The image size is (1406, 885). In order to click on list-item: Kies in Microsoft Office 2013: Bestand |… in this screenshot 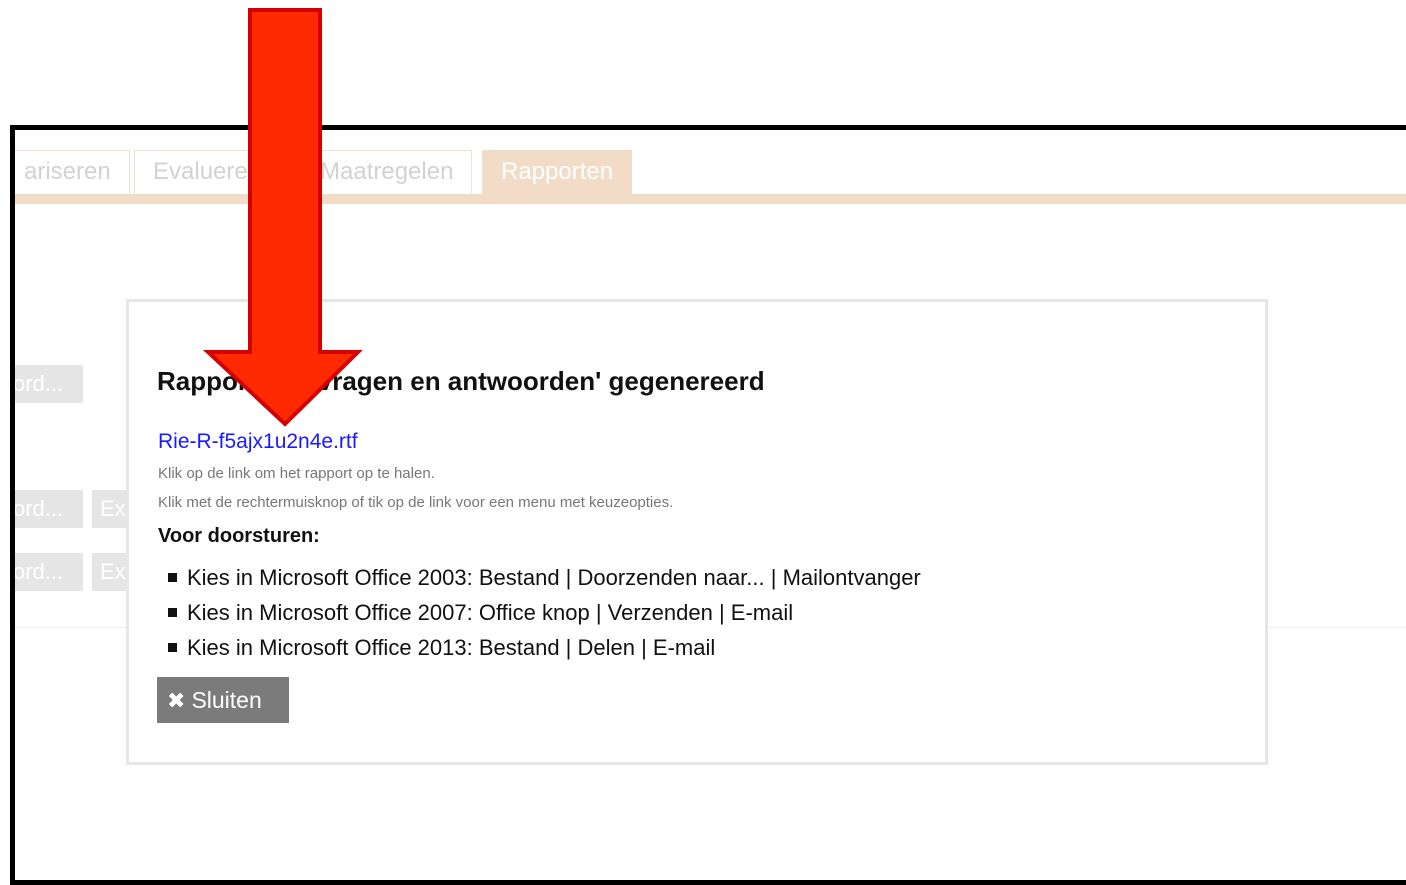, I will do `click(539, 647)`.